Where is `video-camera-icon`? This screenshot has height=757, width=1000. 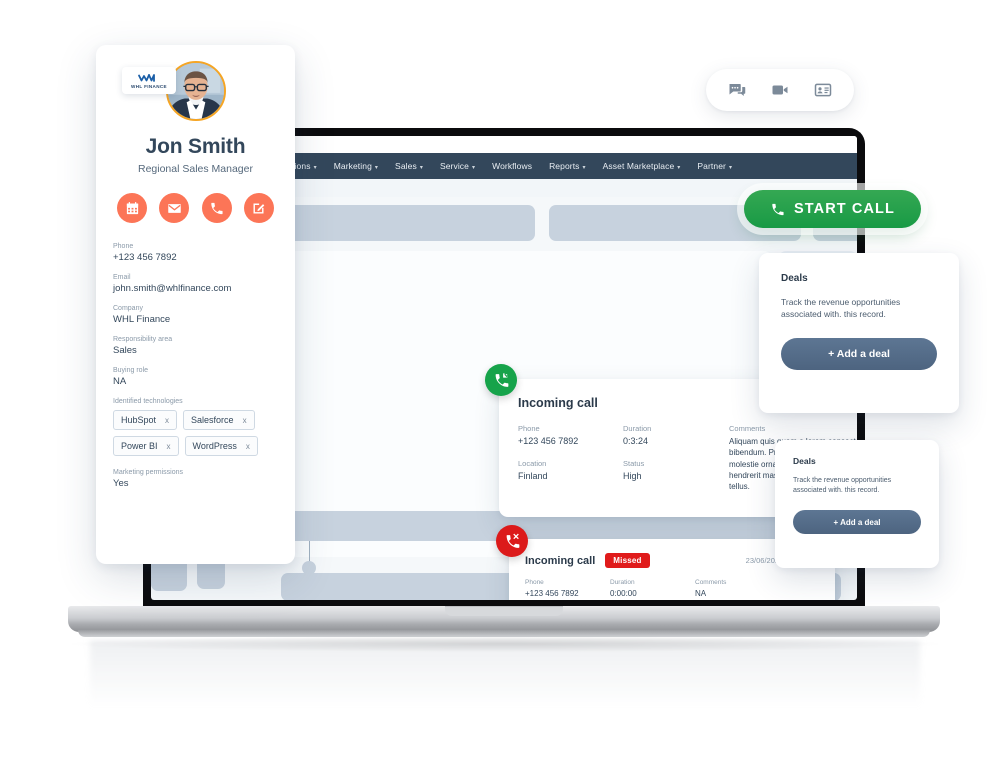 video-camera-icon is located at coordinates (780, 90).